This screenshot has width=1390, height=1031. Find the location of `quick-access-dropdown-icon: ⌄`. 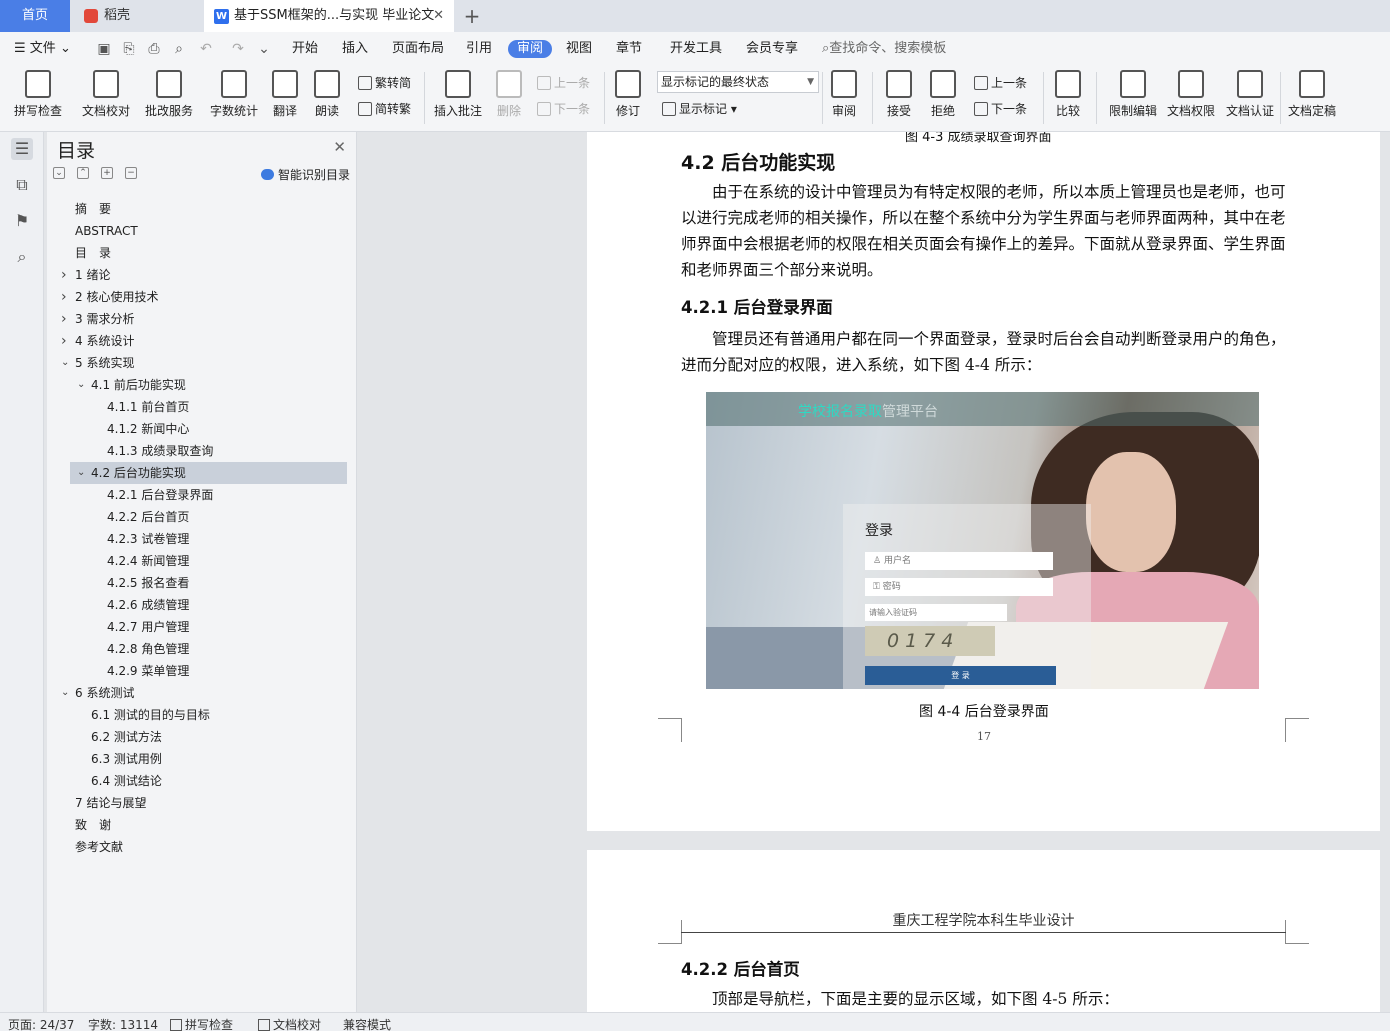

quick-access-dropdown-icon: ⌄ is located at coordinates (264, 49).